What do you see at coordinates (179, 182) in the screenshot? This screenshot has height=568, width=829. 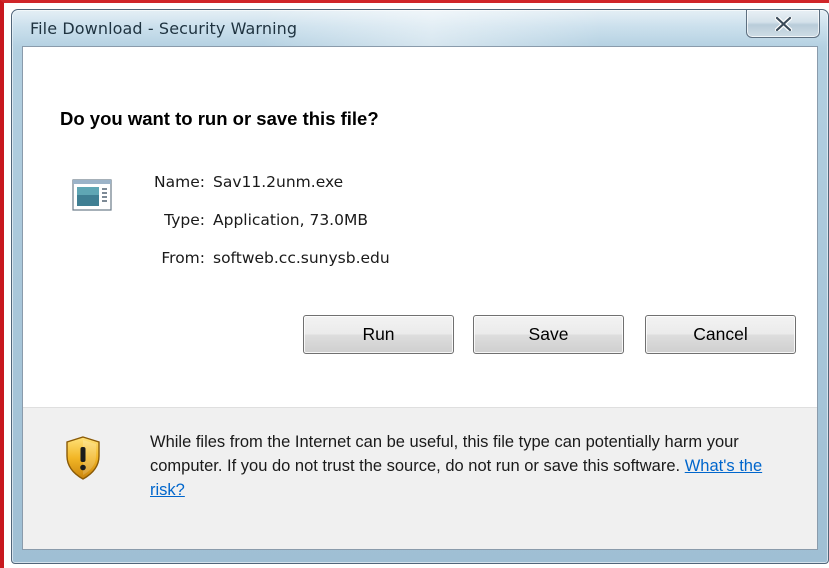 I see `name-label: Name:` at bounding box center [179, 182].